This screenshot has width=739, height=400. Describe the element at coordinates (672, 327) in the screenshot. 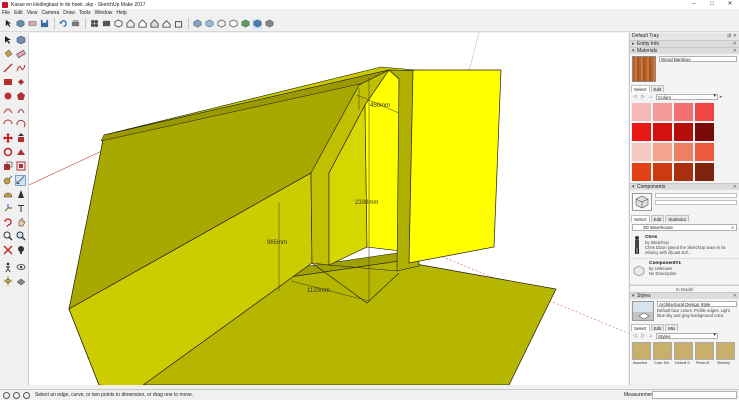

I see `styles-tab-mix: Mix` at that location.